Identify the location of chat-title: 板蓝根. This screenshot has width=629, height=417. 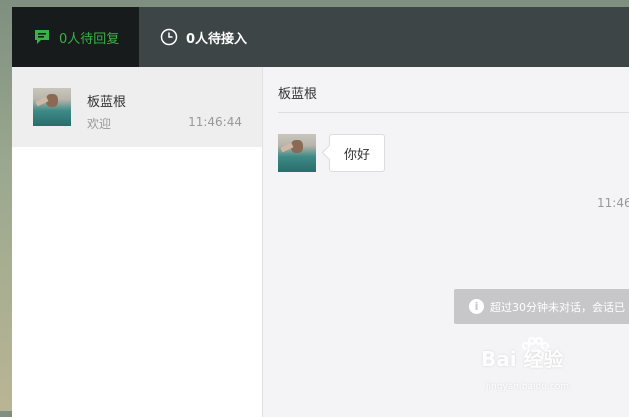
(298, 94).